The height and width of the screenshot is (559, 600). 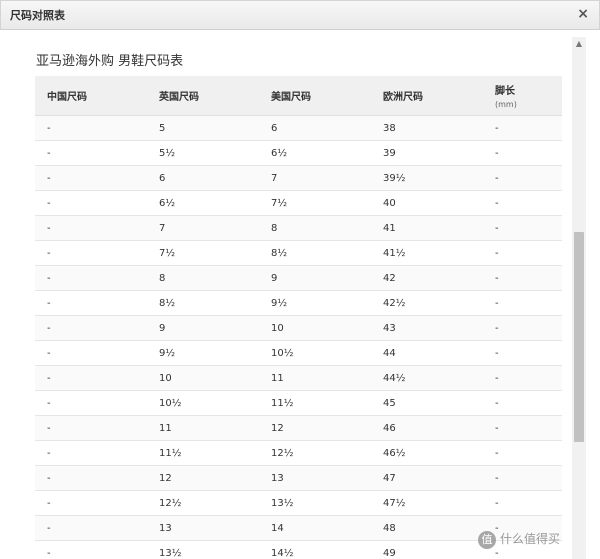 I want to click on table-row: -7½ 8½ 41½ -, so click(x=298, y=253).